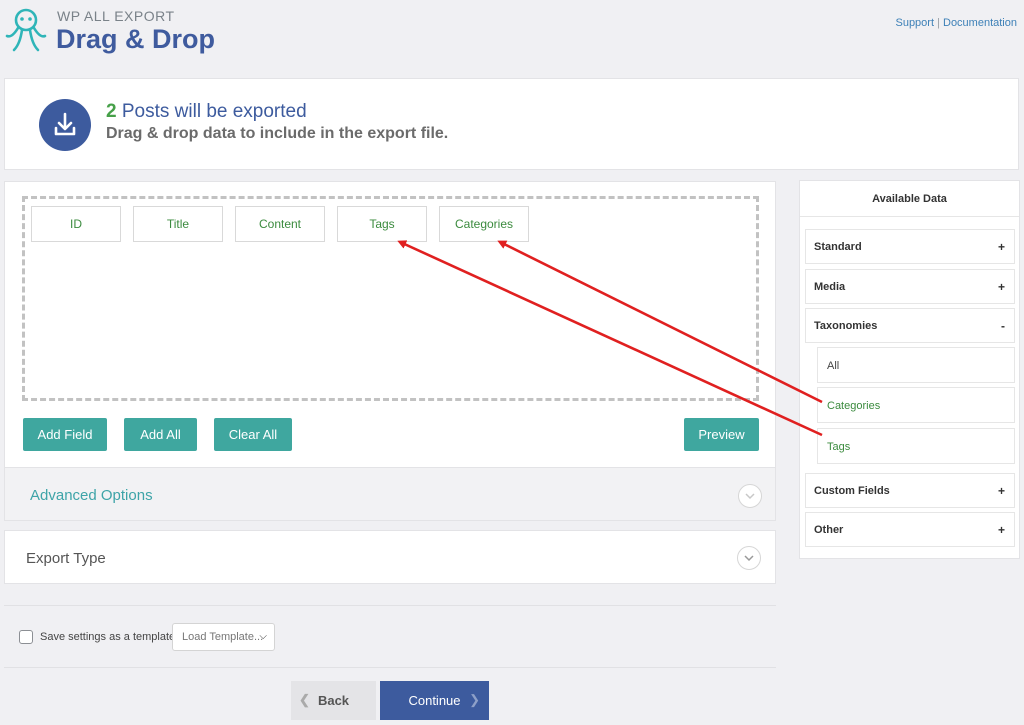 Image resolution: width=1024 pixels, height=725 pixels. I want to click on field-chip-tags: Tags, so click(382, 224).